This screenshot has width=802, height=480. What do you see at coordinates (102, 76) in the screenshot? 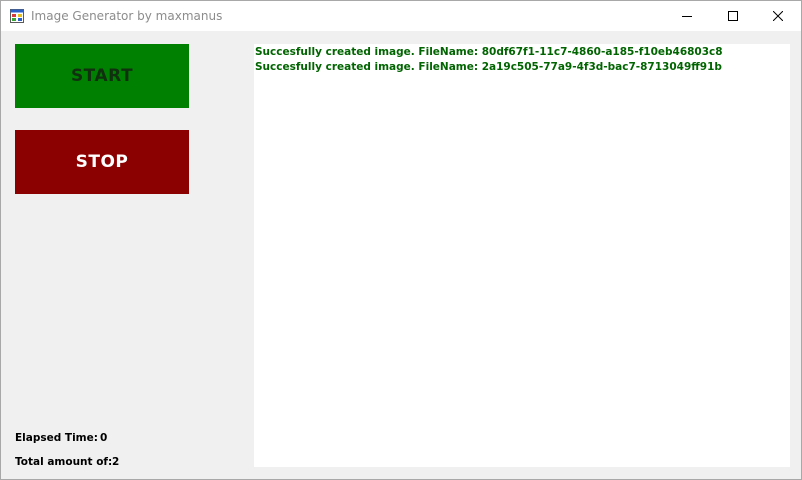
I see `start-button: START` at bounding box center [102, 76].